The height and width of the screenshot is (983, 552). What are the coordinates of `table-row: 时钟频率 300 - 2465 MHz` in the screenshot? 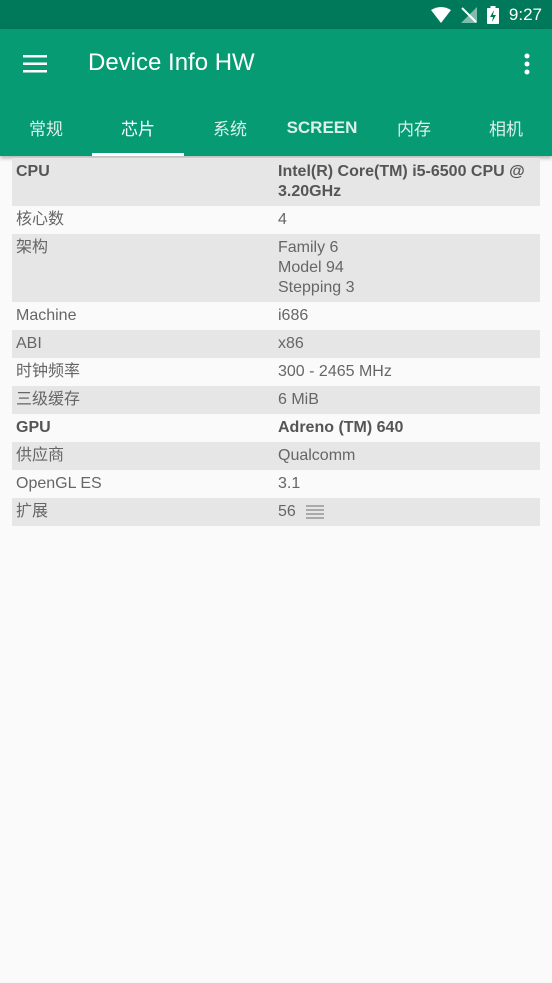 It's located at (276, 372).